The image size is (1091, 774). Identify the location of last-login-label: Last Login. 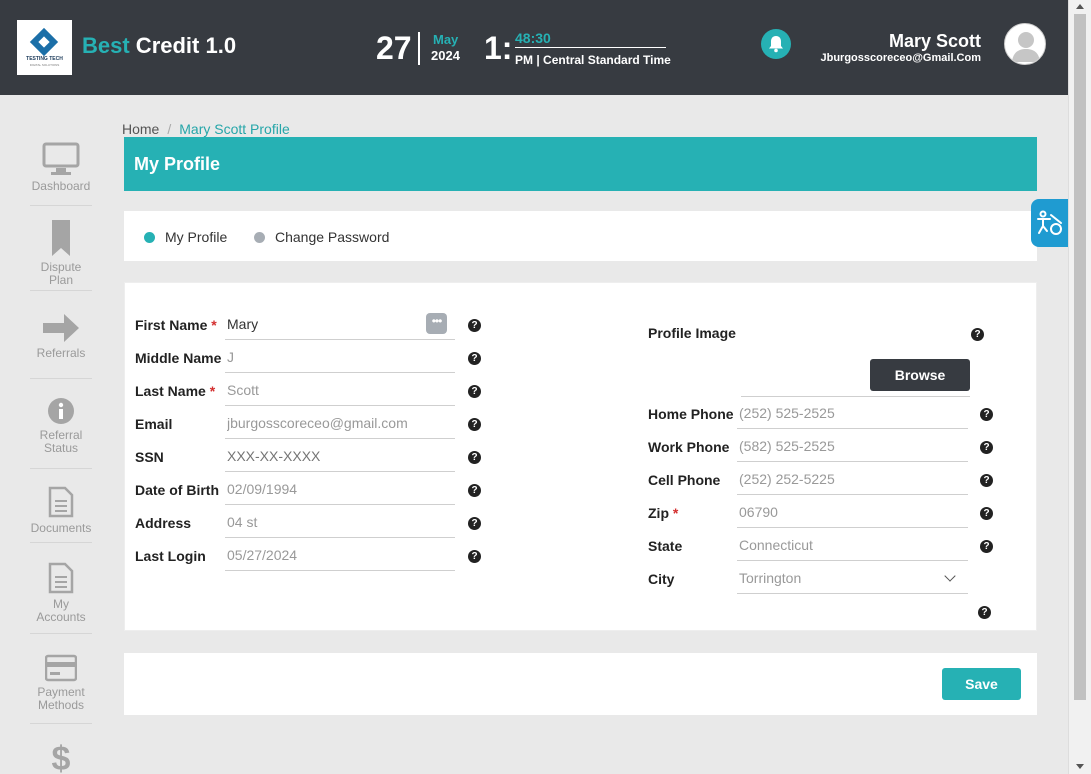
(170, 556).